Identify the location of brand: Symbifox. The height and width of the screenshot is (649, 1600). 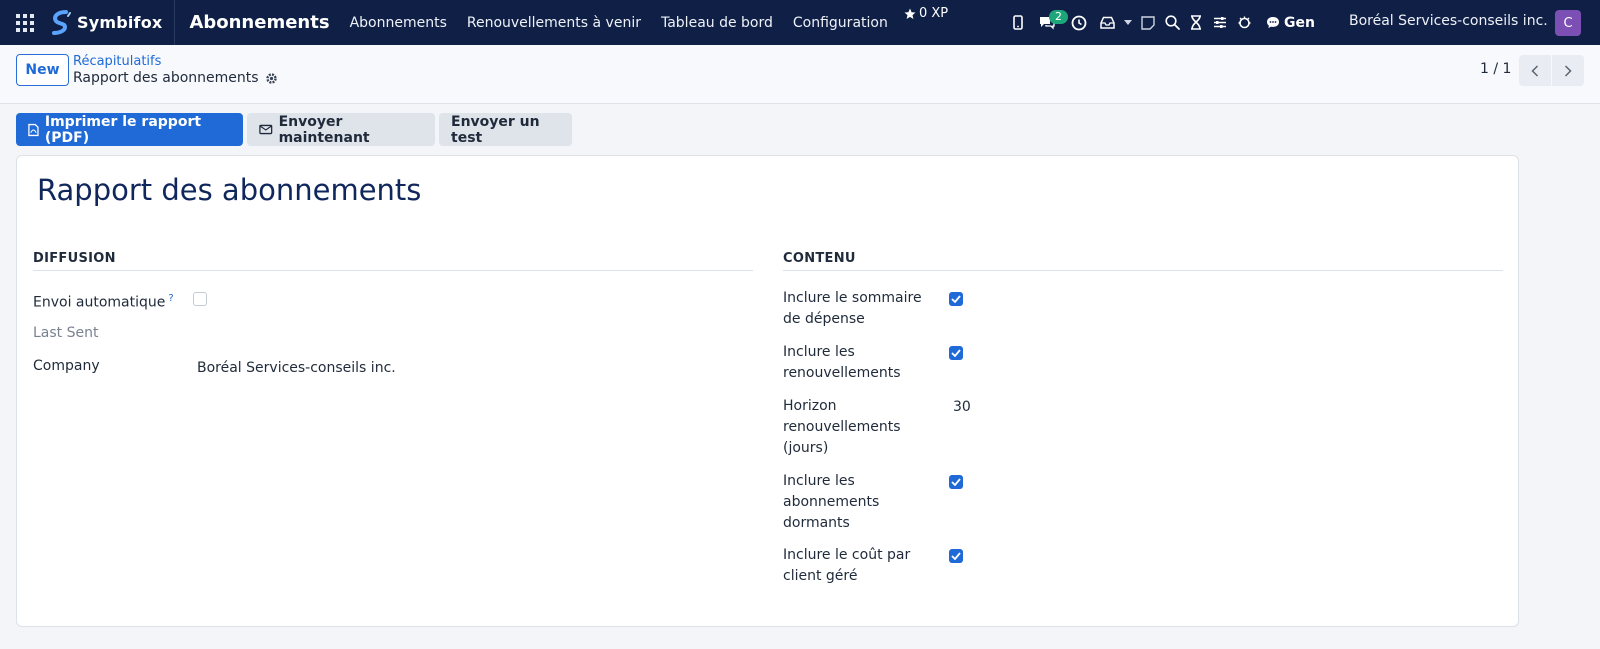
(113, 22).